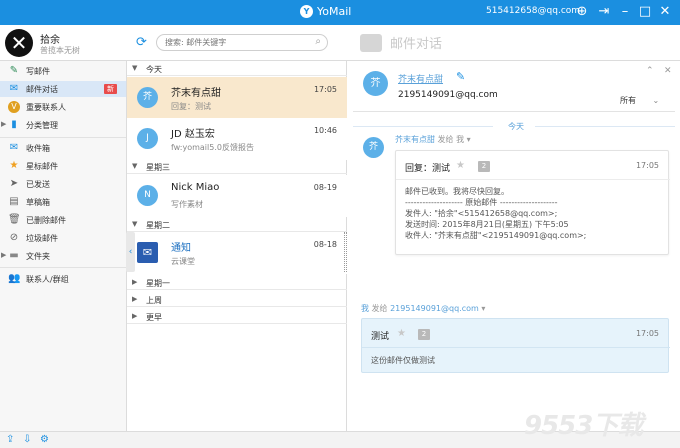 The width and height of the screenshot is (680, 448). What do you see at coordinates (158, 167) in the screenshot?
I see `group-label: 星期三` at bounding box center [158, 167].